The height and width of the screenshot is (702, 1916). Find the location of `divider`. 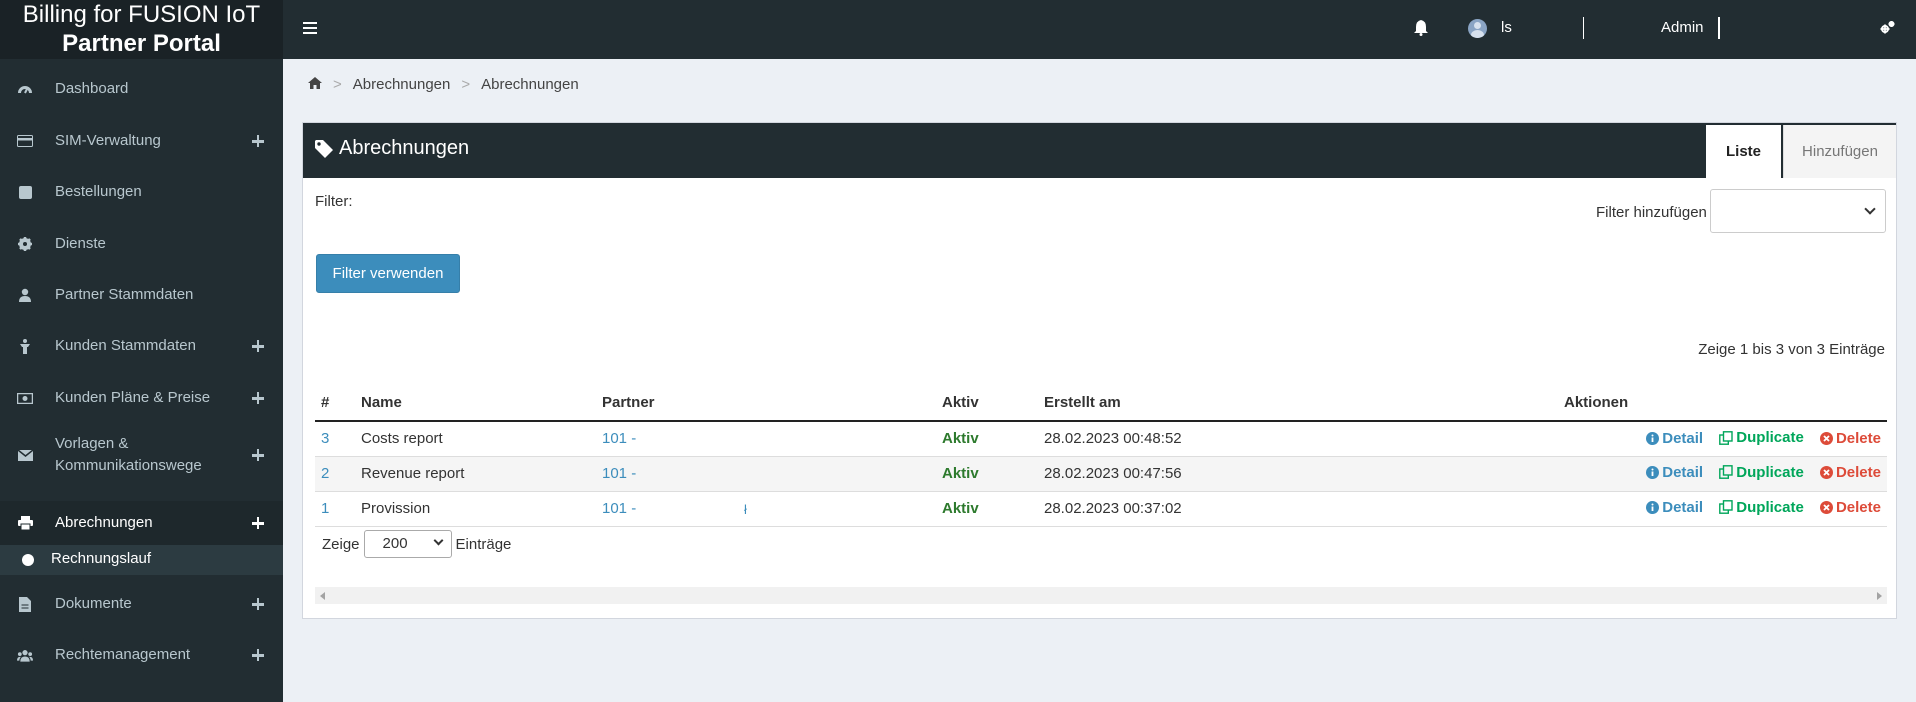

divider is located at coordinates (1719, 28).